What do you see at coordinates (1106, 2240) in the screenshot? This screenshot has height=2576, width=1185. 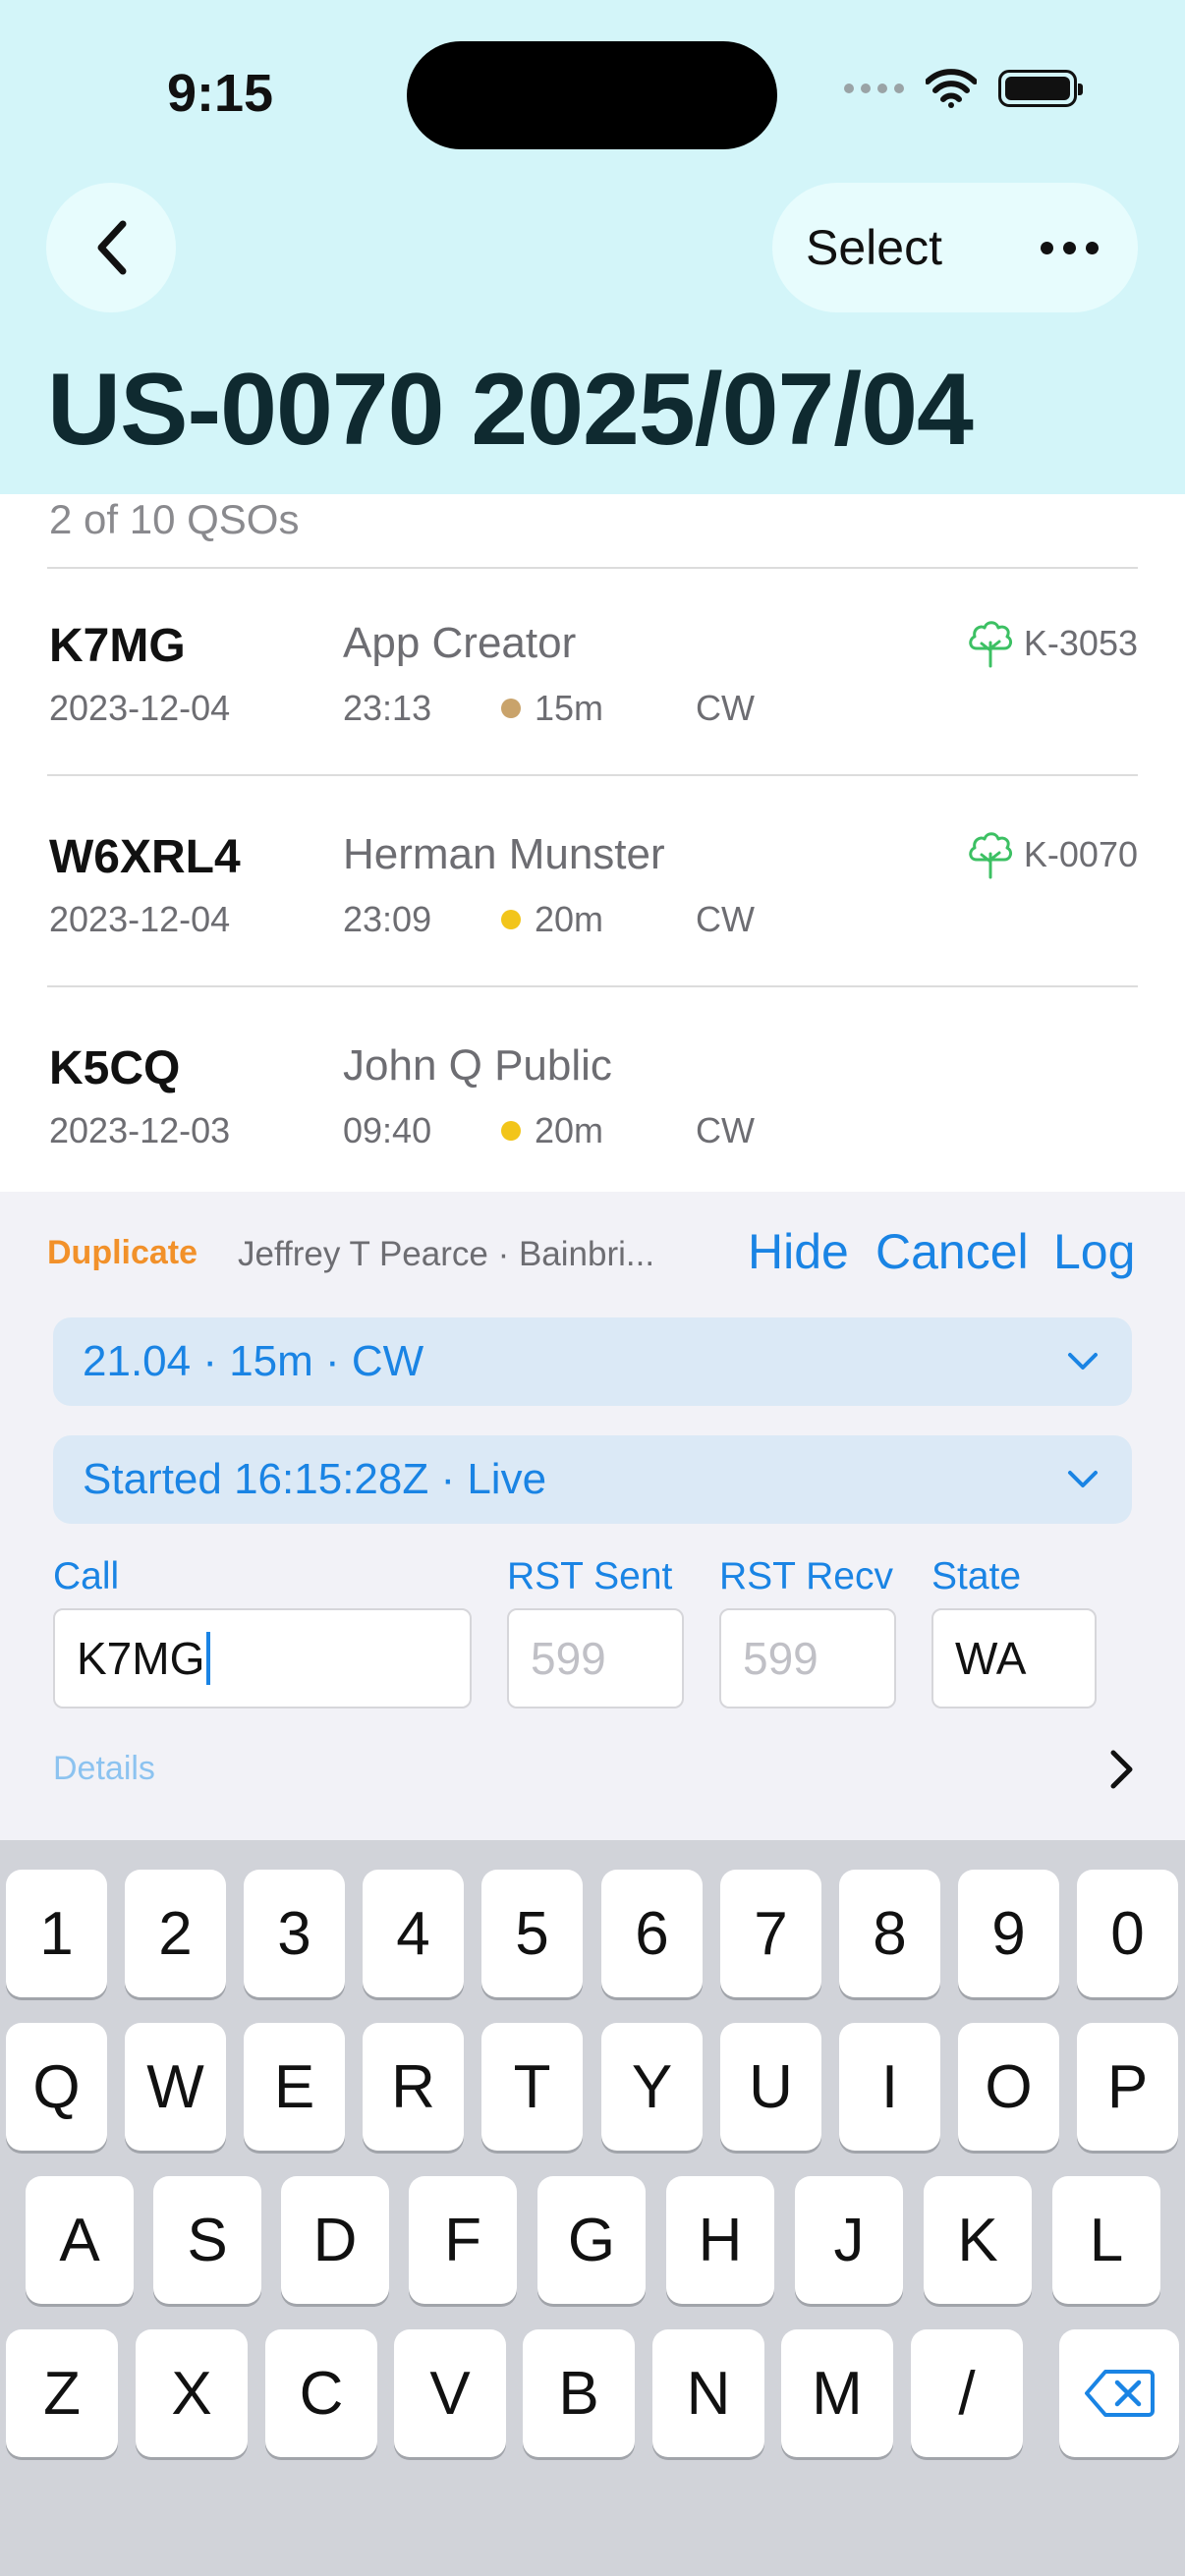 I see `key-l: L` at bounding box center [1106, 2240].